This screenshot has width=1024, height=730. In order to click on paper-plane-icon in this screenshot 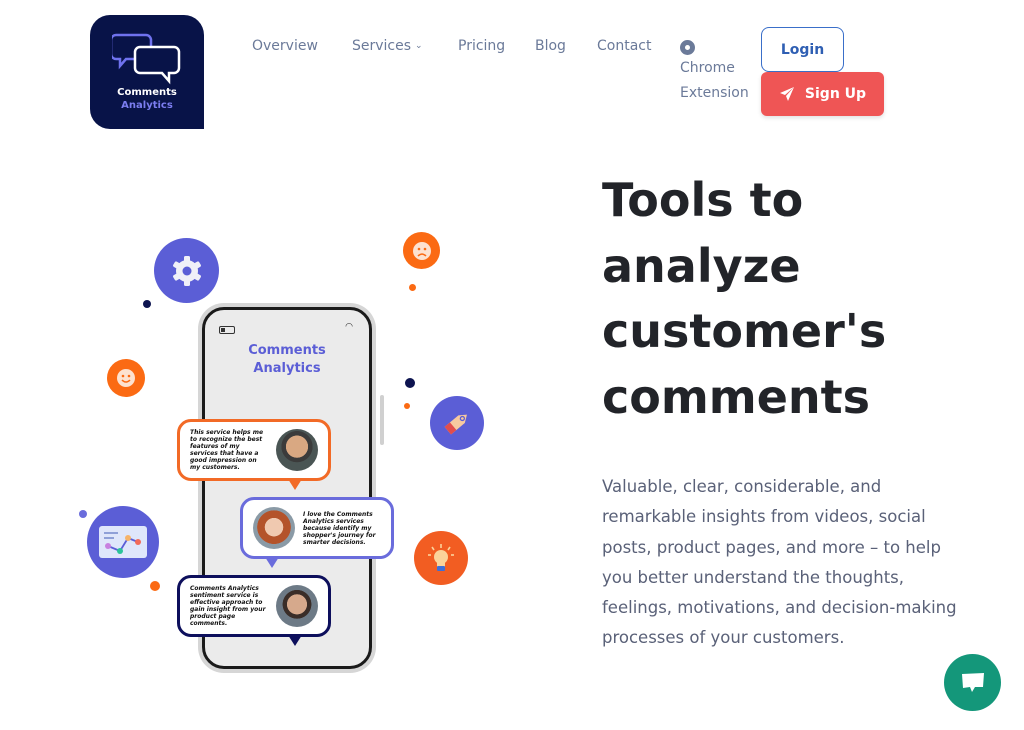, I will do `click(786, 94)`.